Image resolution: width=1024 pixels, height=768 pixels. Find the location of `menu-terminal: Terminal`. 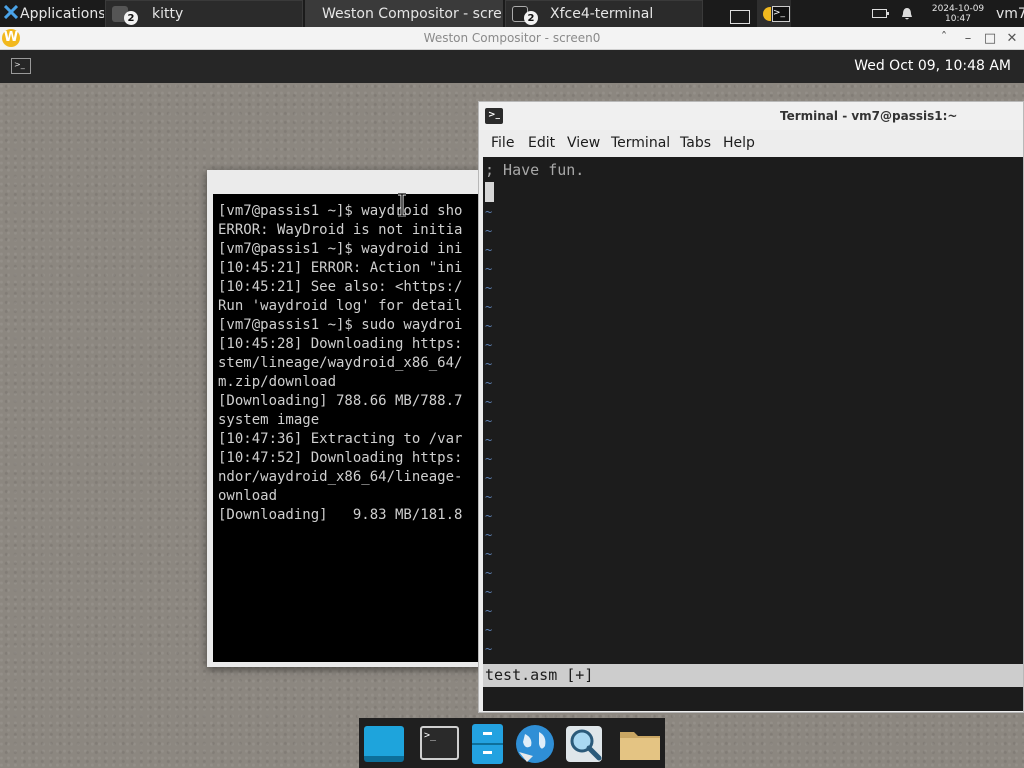

menu-terminal: Terminal is located at coordinates (640, 143).